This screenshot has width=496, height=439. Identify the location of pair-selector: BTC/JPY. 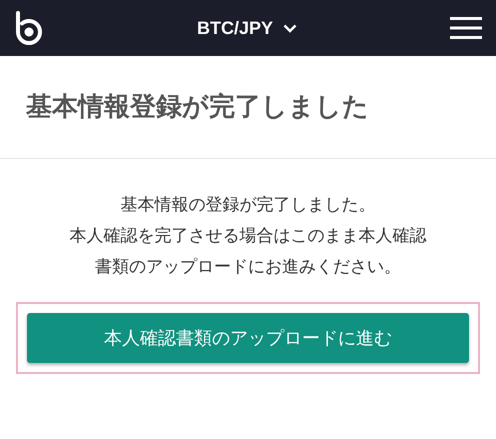
(247, 28).